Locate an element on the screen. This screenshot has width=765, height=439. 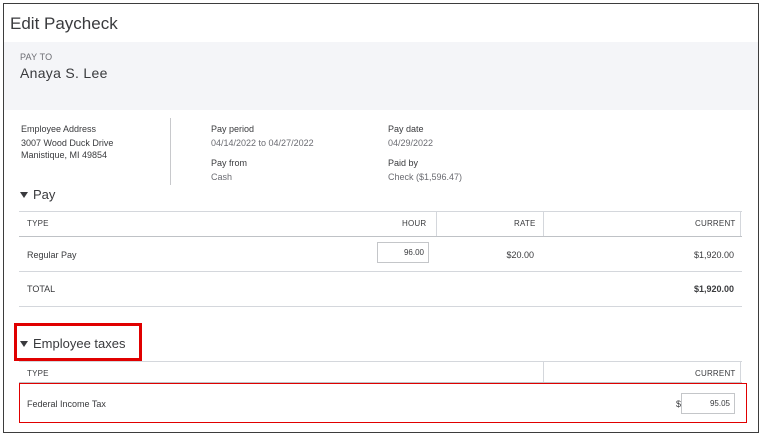
taxes-table-top-border is located at coordinates (380, 361).